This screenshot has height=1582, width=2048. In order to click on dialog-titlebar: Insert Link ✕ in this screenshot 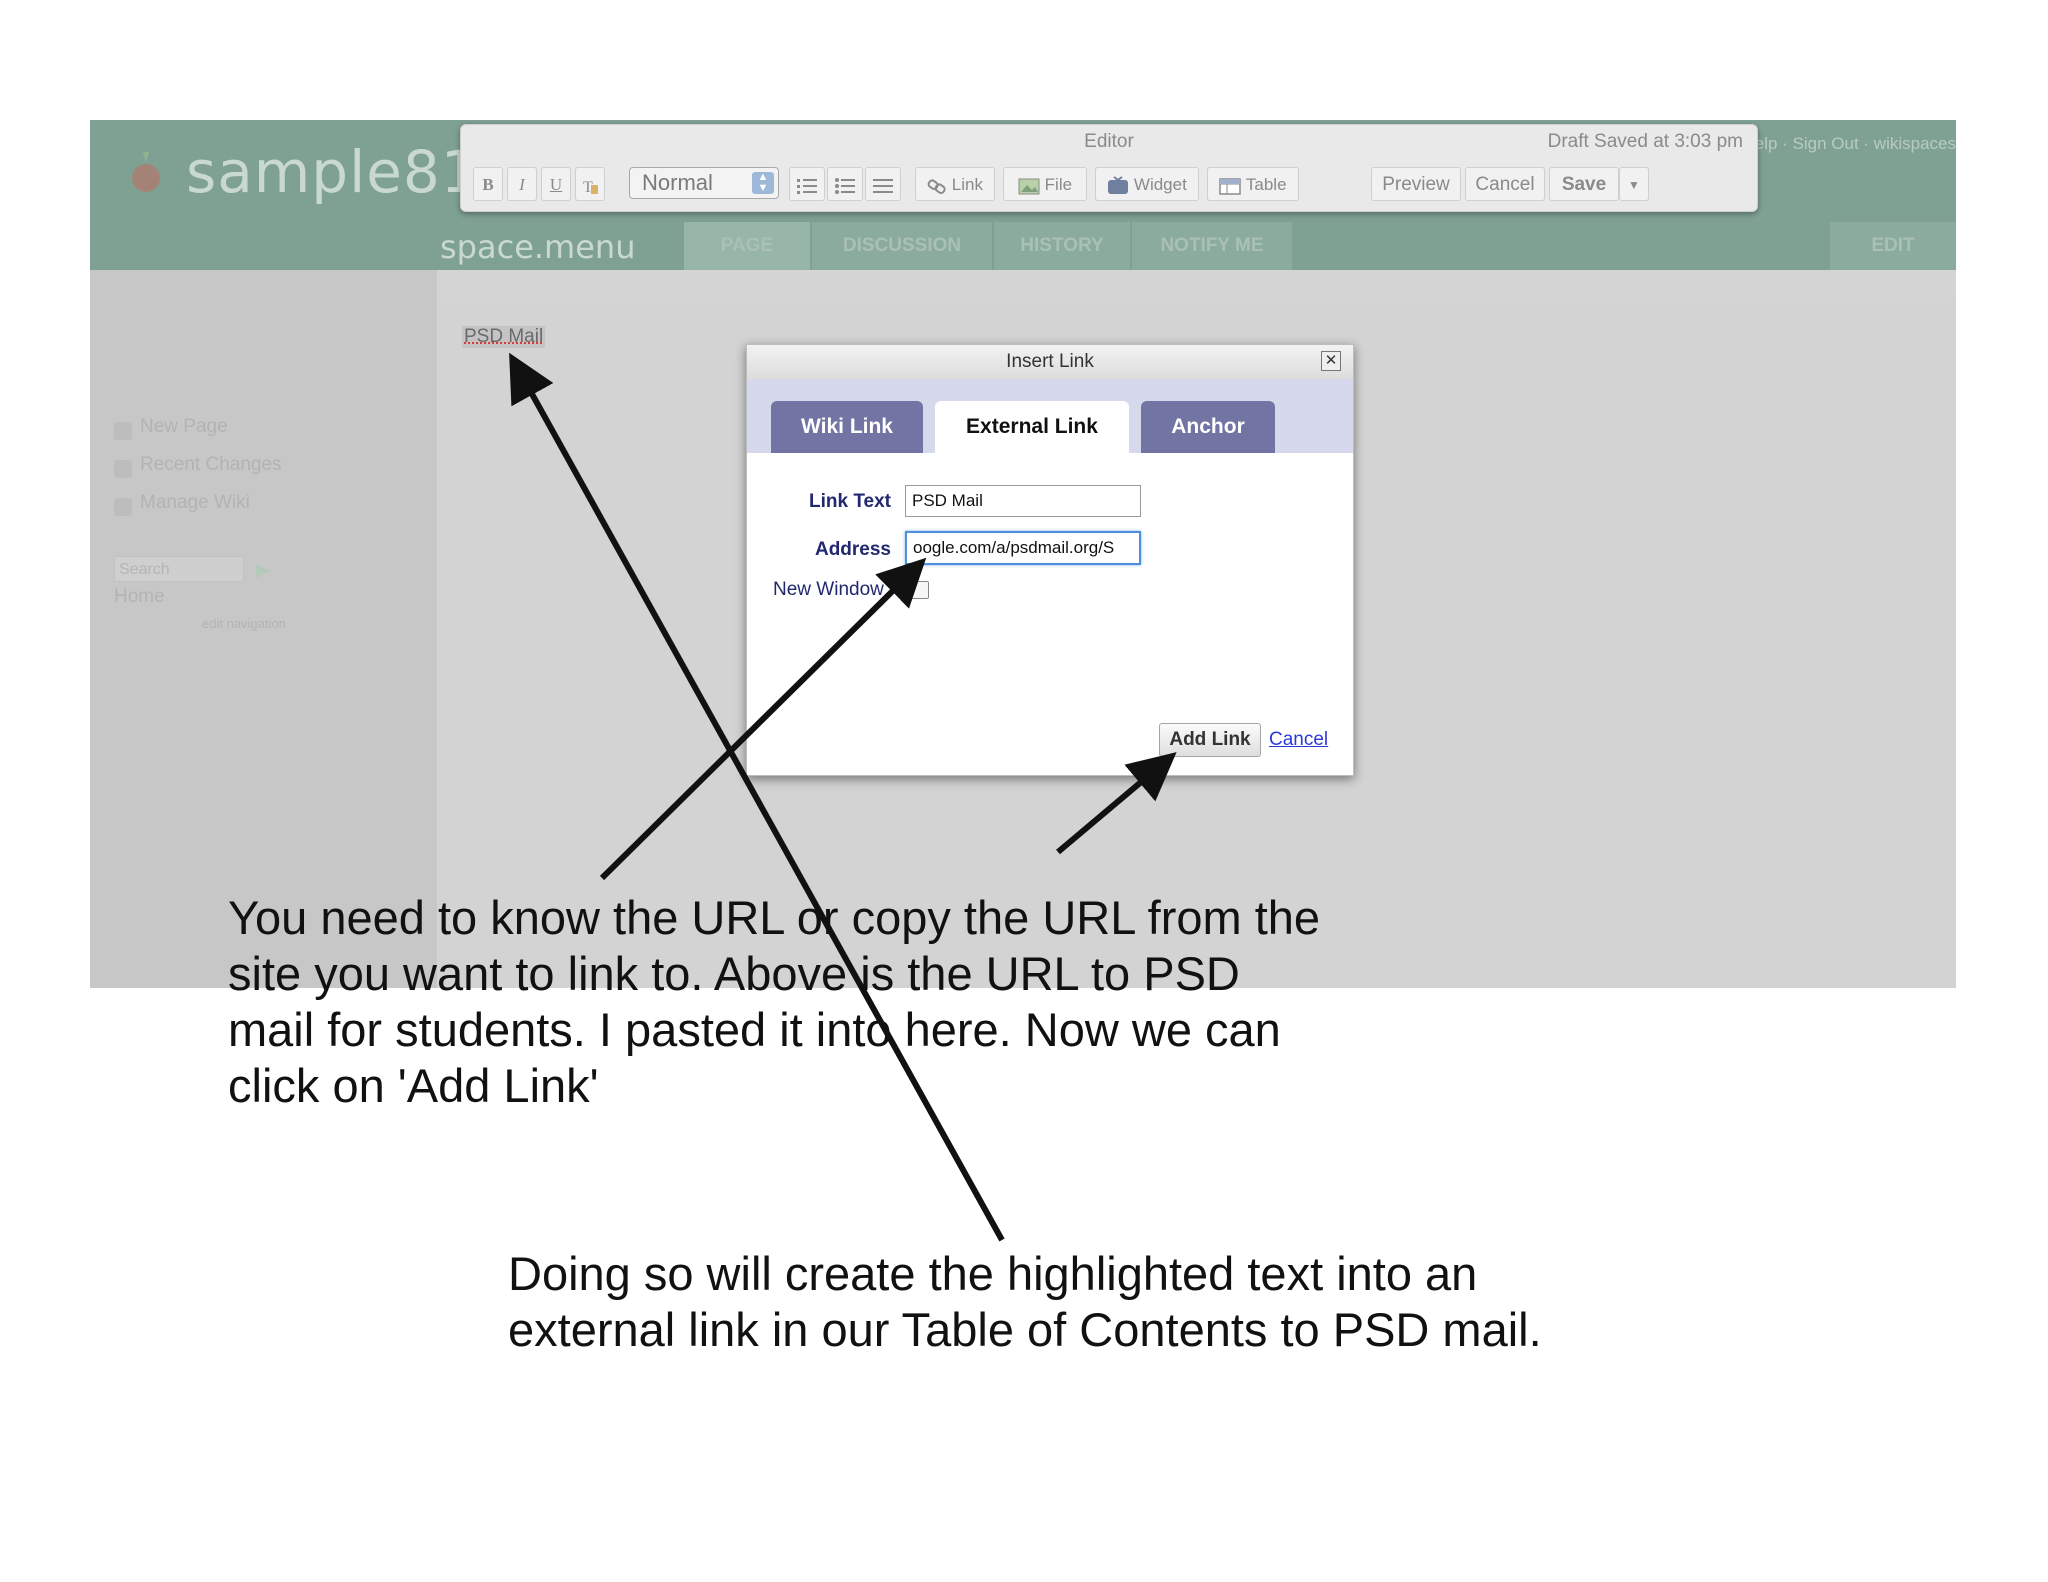, I will do `click(1050, 362)`.